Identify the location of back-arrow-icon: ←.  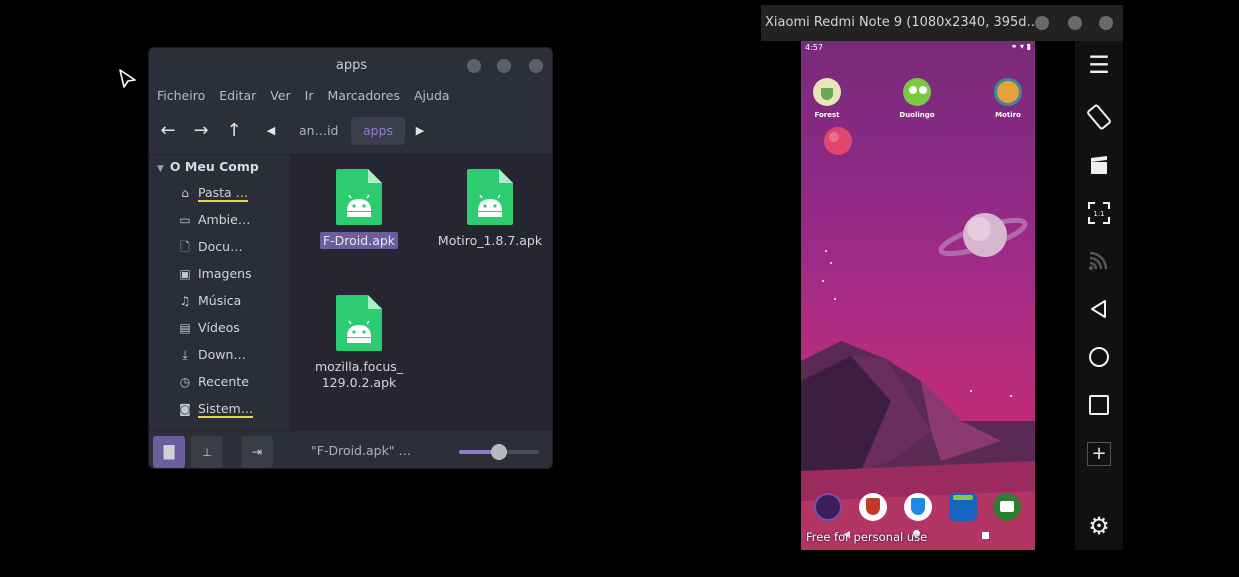
(168, 131).